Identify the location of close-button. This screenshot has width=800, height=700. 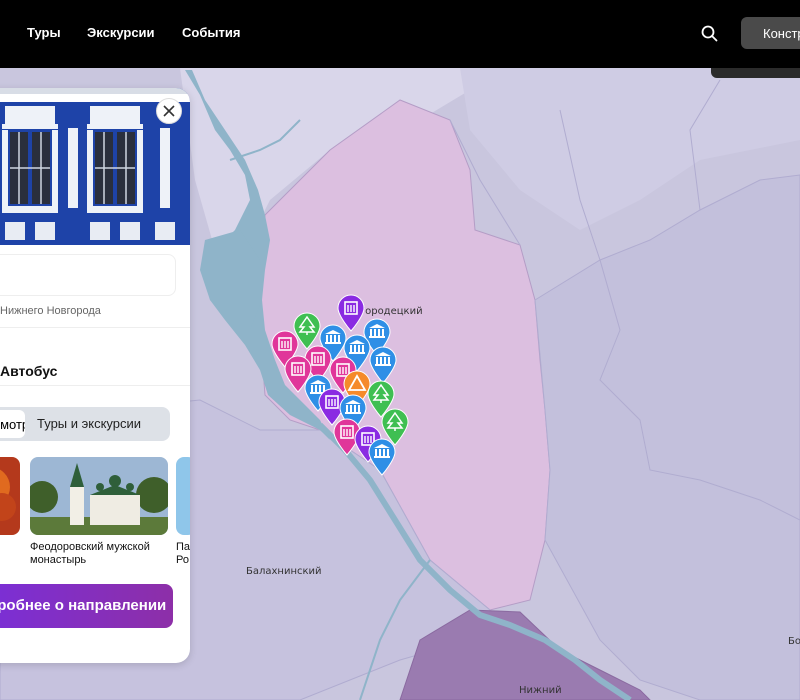
(169, 111).